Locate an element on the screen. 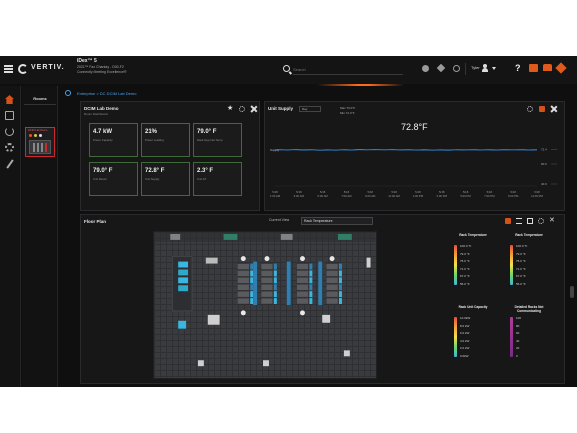 This screenshot has height=433, width=577. kpi-tile-rack-inlet: 79.0° F Rack Avg Inlet Temp is located at coordinates (217, 140).